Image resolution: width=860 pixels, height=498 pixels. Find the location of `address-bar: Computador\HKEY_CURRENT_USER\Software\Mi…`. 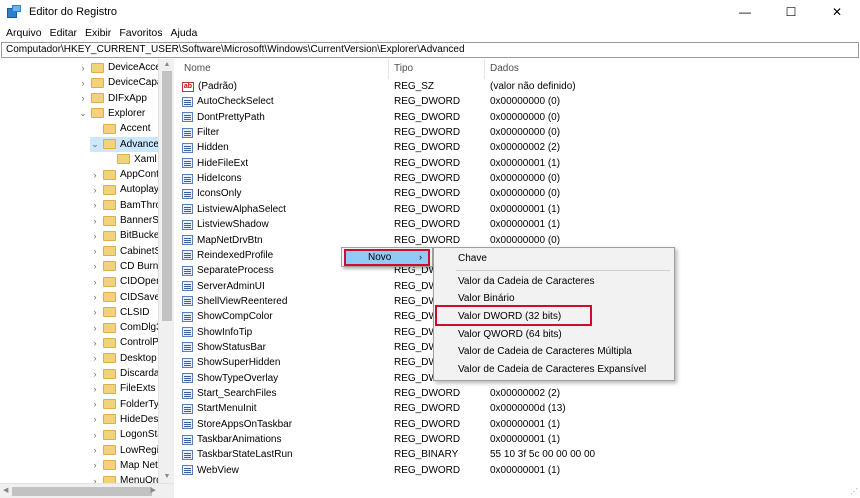

address-bar: Computador\HKEY_CURRENT_USER\Software\Mi… is located at coordinates (430, 50).